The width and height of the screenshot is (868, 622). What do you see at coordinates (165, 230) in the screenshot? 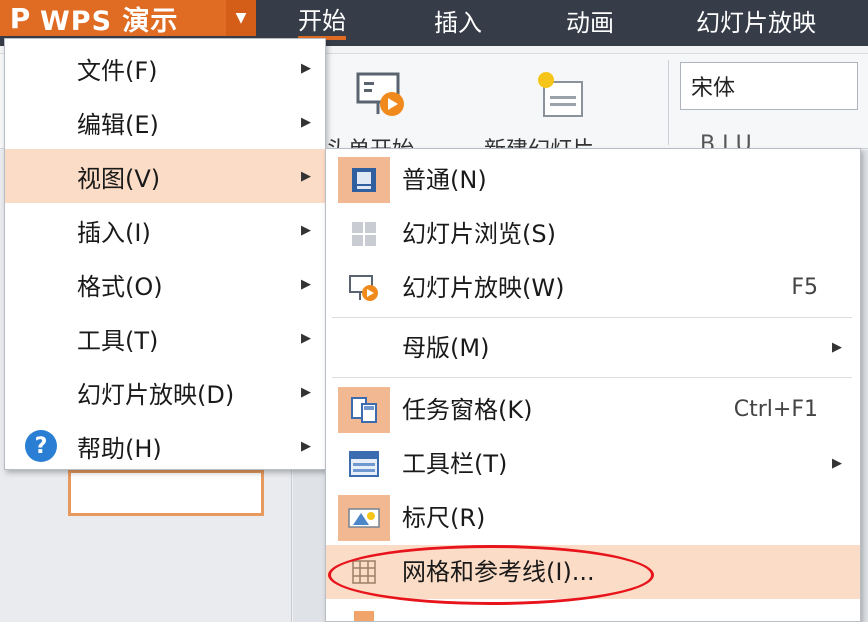
I see `menu-item-insert: 插入(I) ▶` at bounding box center [165, 230].